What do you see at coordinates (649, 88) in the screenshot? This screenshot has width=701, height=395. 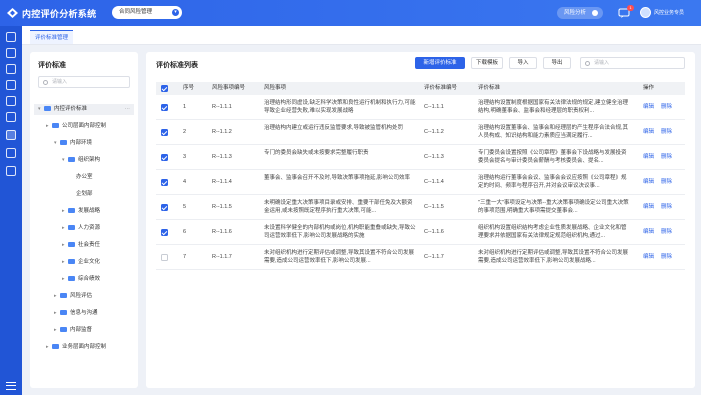 I see `col-actions: 操作` at bounding box center [649, 88].